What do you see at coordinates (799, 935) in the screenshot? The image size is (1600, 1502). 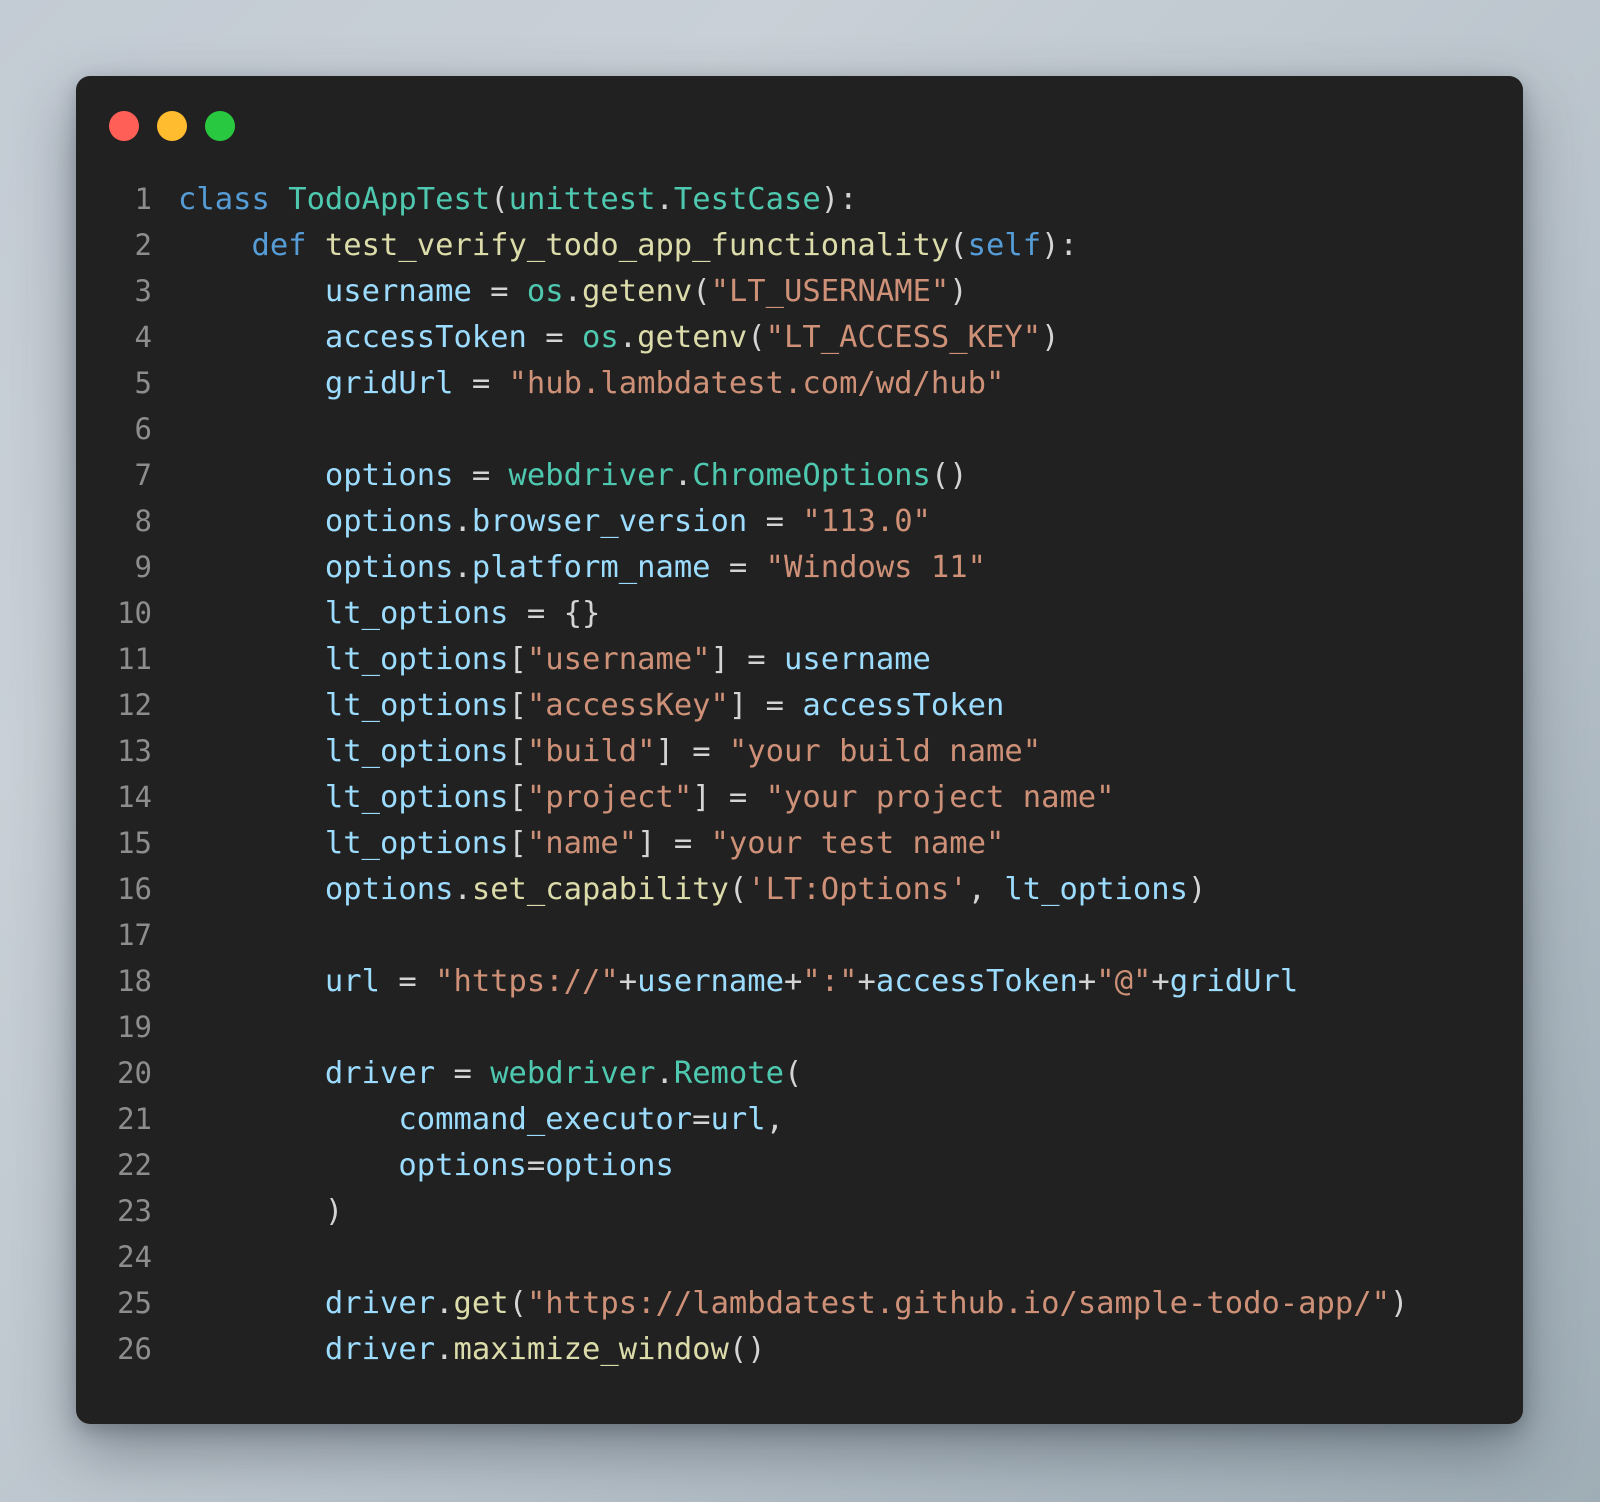 I see `code-line: 17` at bounding box center [799, 935].